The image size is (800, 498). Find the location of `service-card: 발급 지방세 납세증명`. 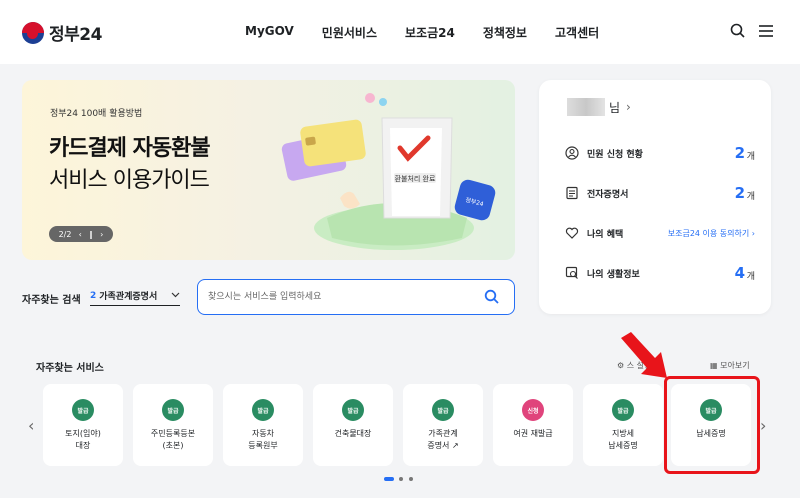

service-card: 발급 지방세 납세증명 is located at coordinates (623, 425).